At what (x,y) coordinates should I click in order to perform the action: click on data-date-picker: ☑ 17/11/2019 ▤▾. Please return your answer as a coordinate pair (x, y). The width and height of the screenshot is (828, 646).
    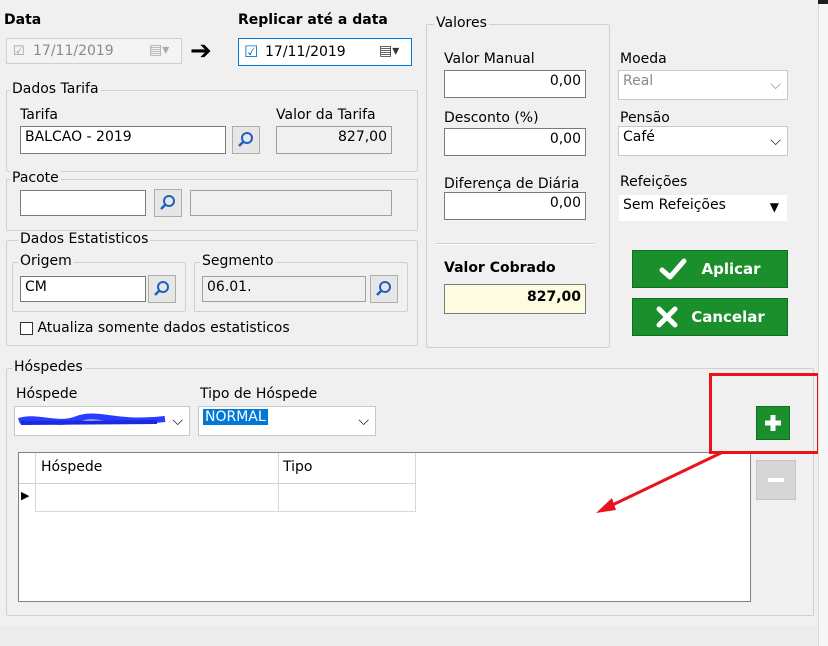
    Looking at the image, I should click on (94, 51).